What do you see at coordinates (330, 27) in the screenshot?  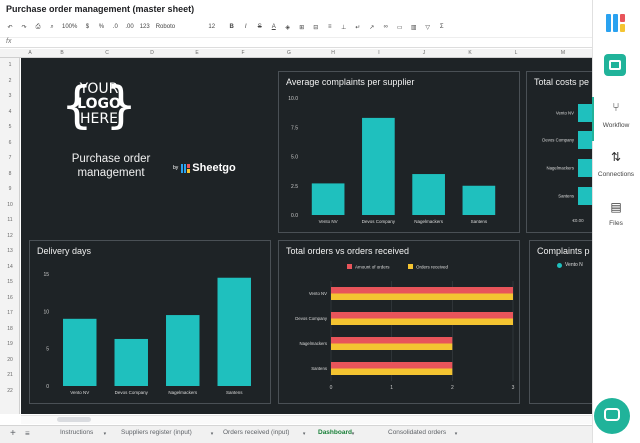 I see `align-icon: ≡` at bounding box center [330, 27].